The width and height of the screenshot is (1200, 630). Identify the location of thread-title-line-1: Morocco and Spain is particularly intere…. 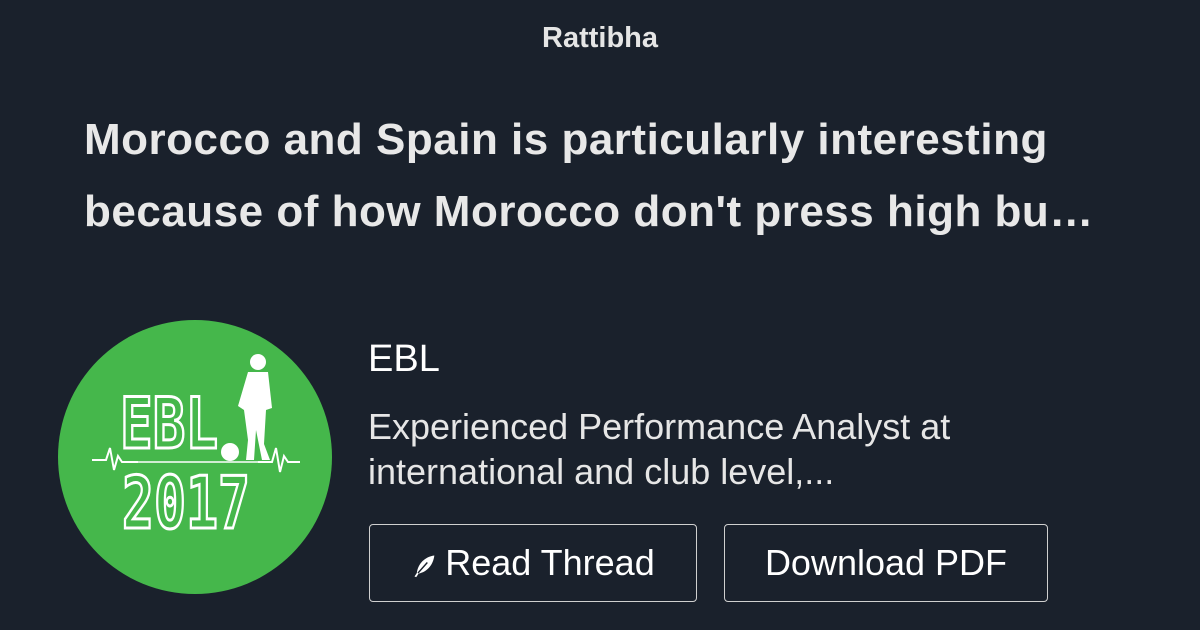
(566, 139).